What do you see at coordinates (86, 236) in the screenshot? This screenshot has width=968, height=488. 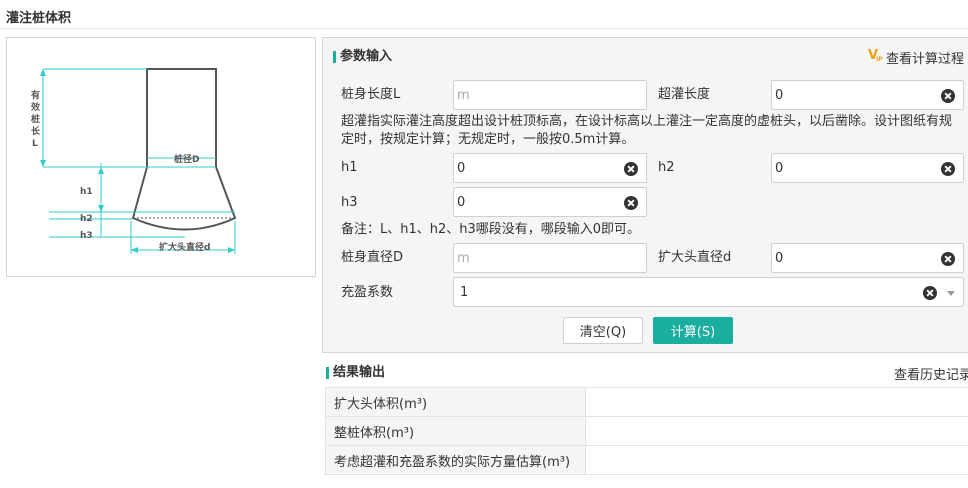 I see `diagram-label-h3: h3` at bounding box center [86, 236].